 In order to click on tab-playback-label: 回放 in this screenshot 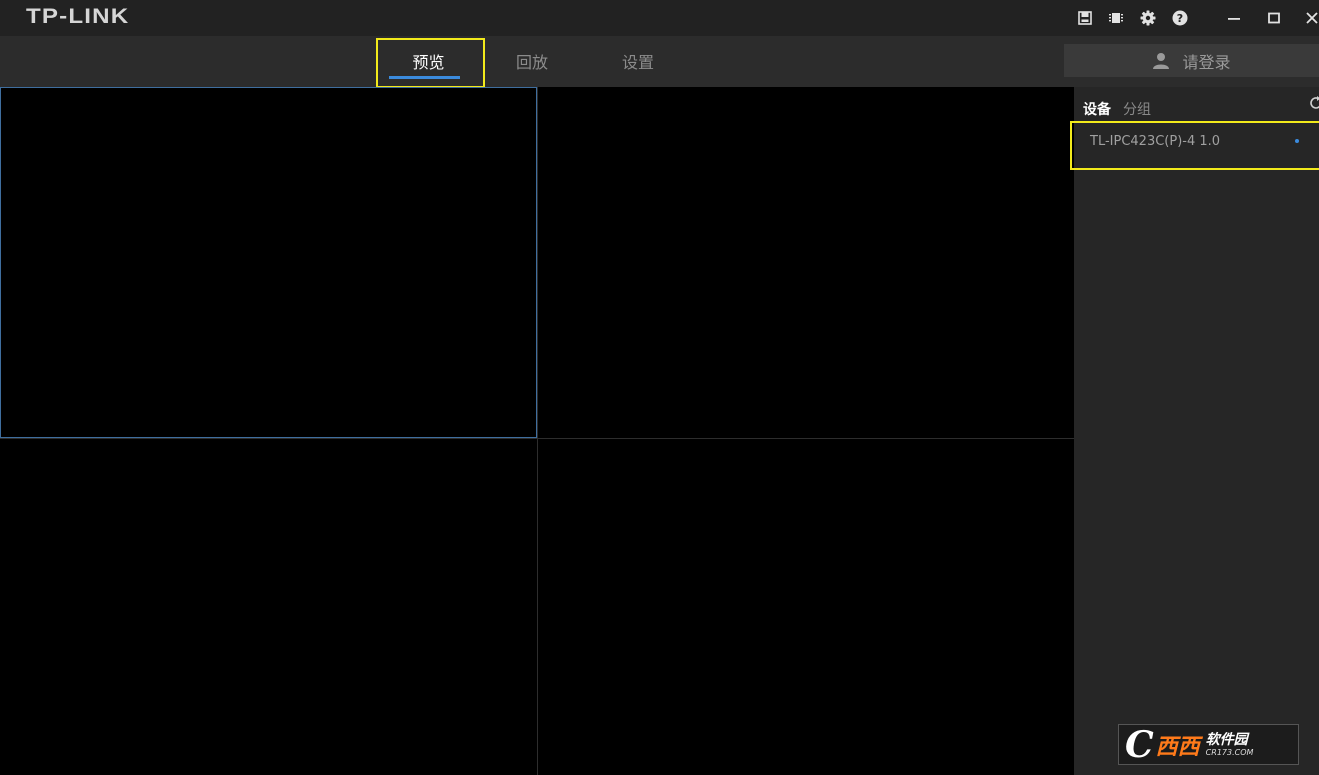, I will do `click(531, 62)`.